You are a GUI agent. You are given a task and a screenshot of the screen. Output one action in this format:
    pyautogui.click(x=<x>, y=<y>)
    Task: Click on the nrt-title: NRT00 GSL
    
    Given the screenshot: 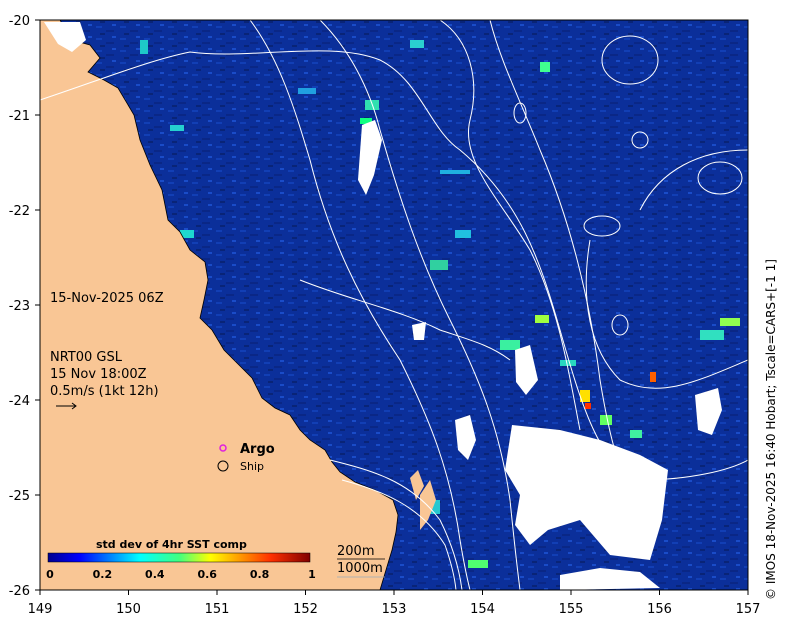 What is the action you would take?
    pyautogui.click(x=86, y=357)
    